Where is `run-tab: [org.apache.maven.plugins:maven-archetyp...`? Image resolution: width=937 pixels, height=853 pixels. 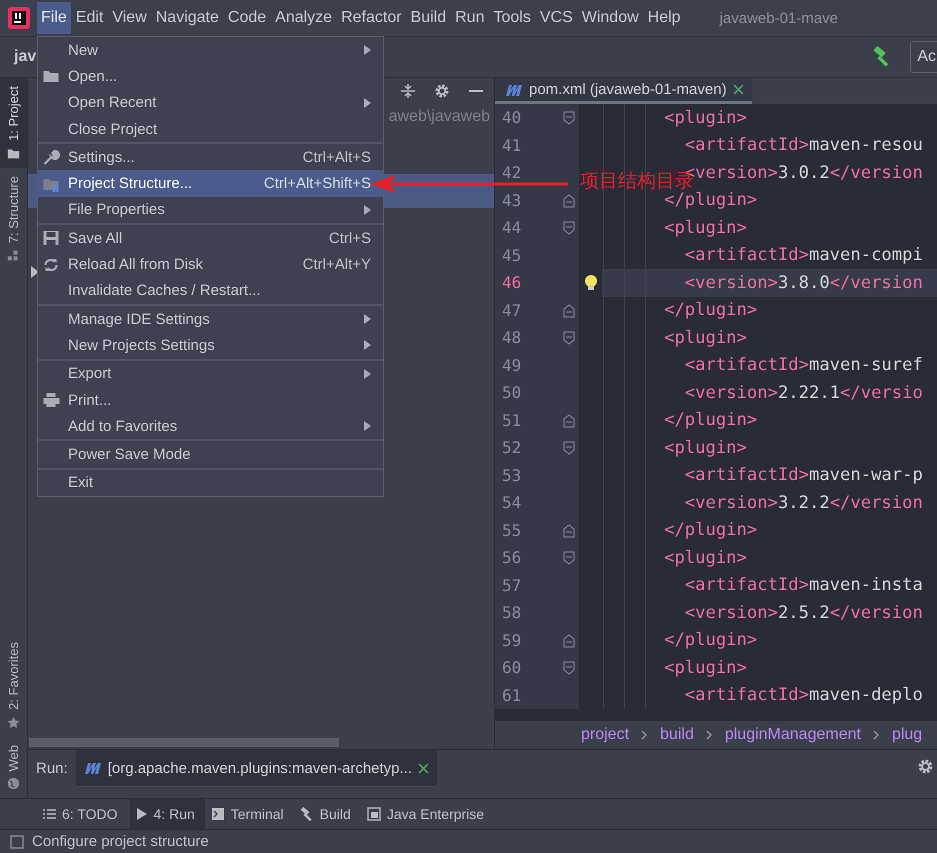
run-tab: [org.apache.maven.plugins:maven-archetyp... is located at coordinates (257, 768).